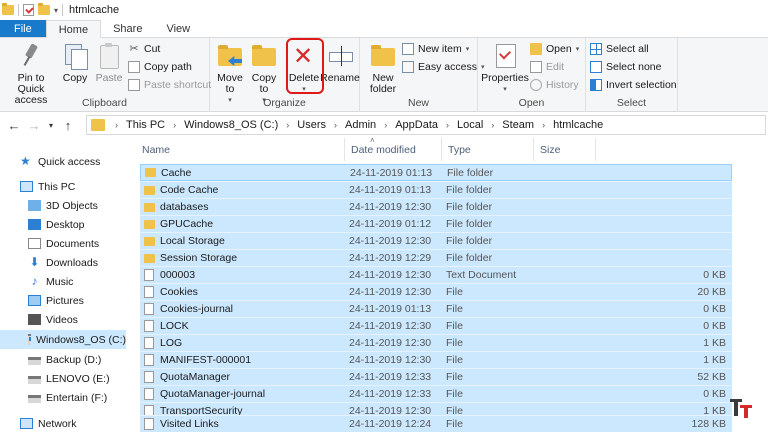 This screenshot has height=432, width=768. What do you see at coordinates (51, 125) in the screenshot?
I see `recent-locations-icon: ▾` at bounding box center [51, 125].